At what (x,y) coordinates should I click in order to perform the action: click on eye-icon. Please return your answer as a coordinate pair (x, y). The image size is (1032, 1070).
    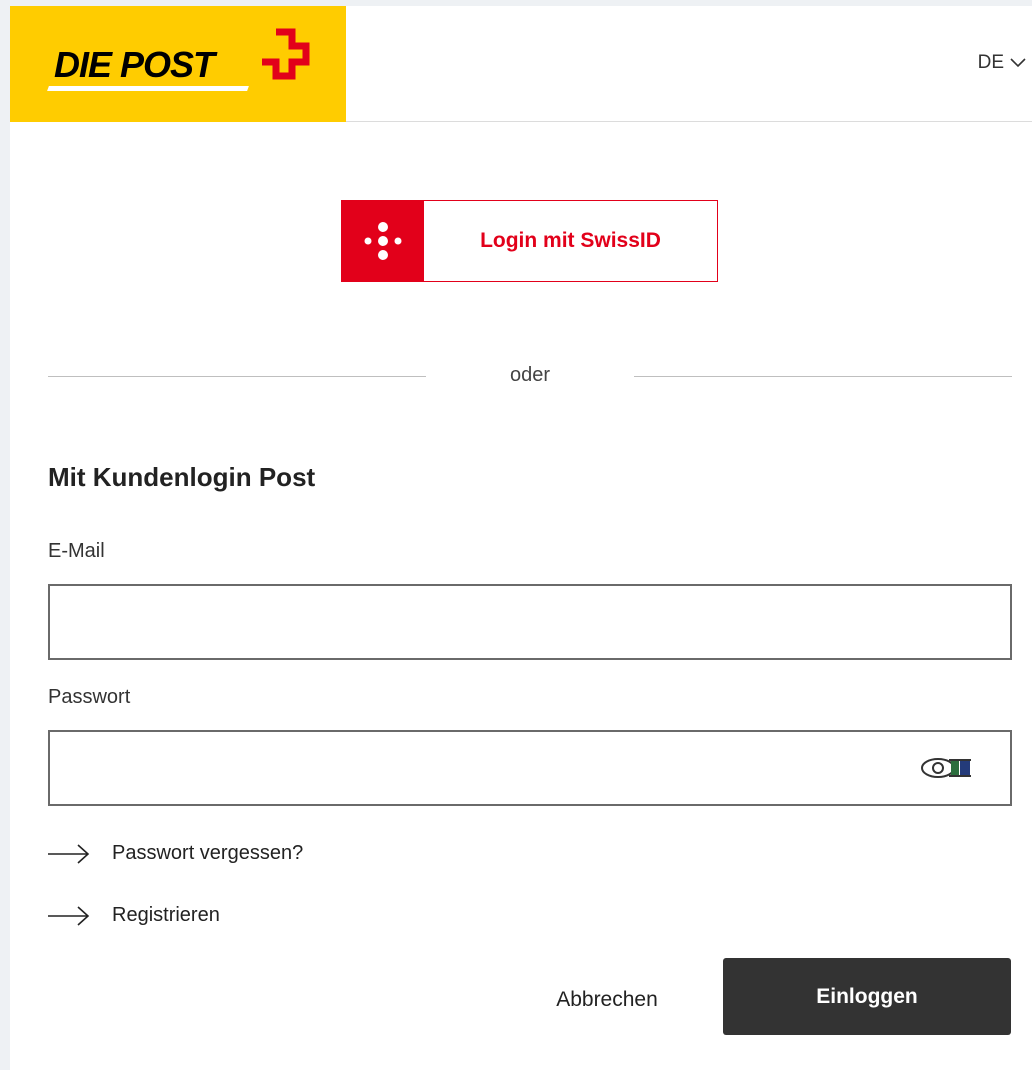
    Looking at the image, I should click on (950, 768).